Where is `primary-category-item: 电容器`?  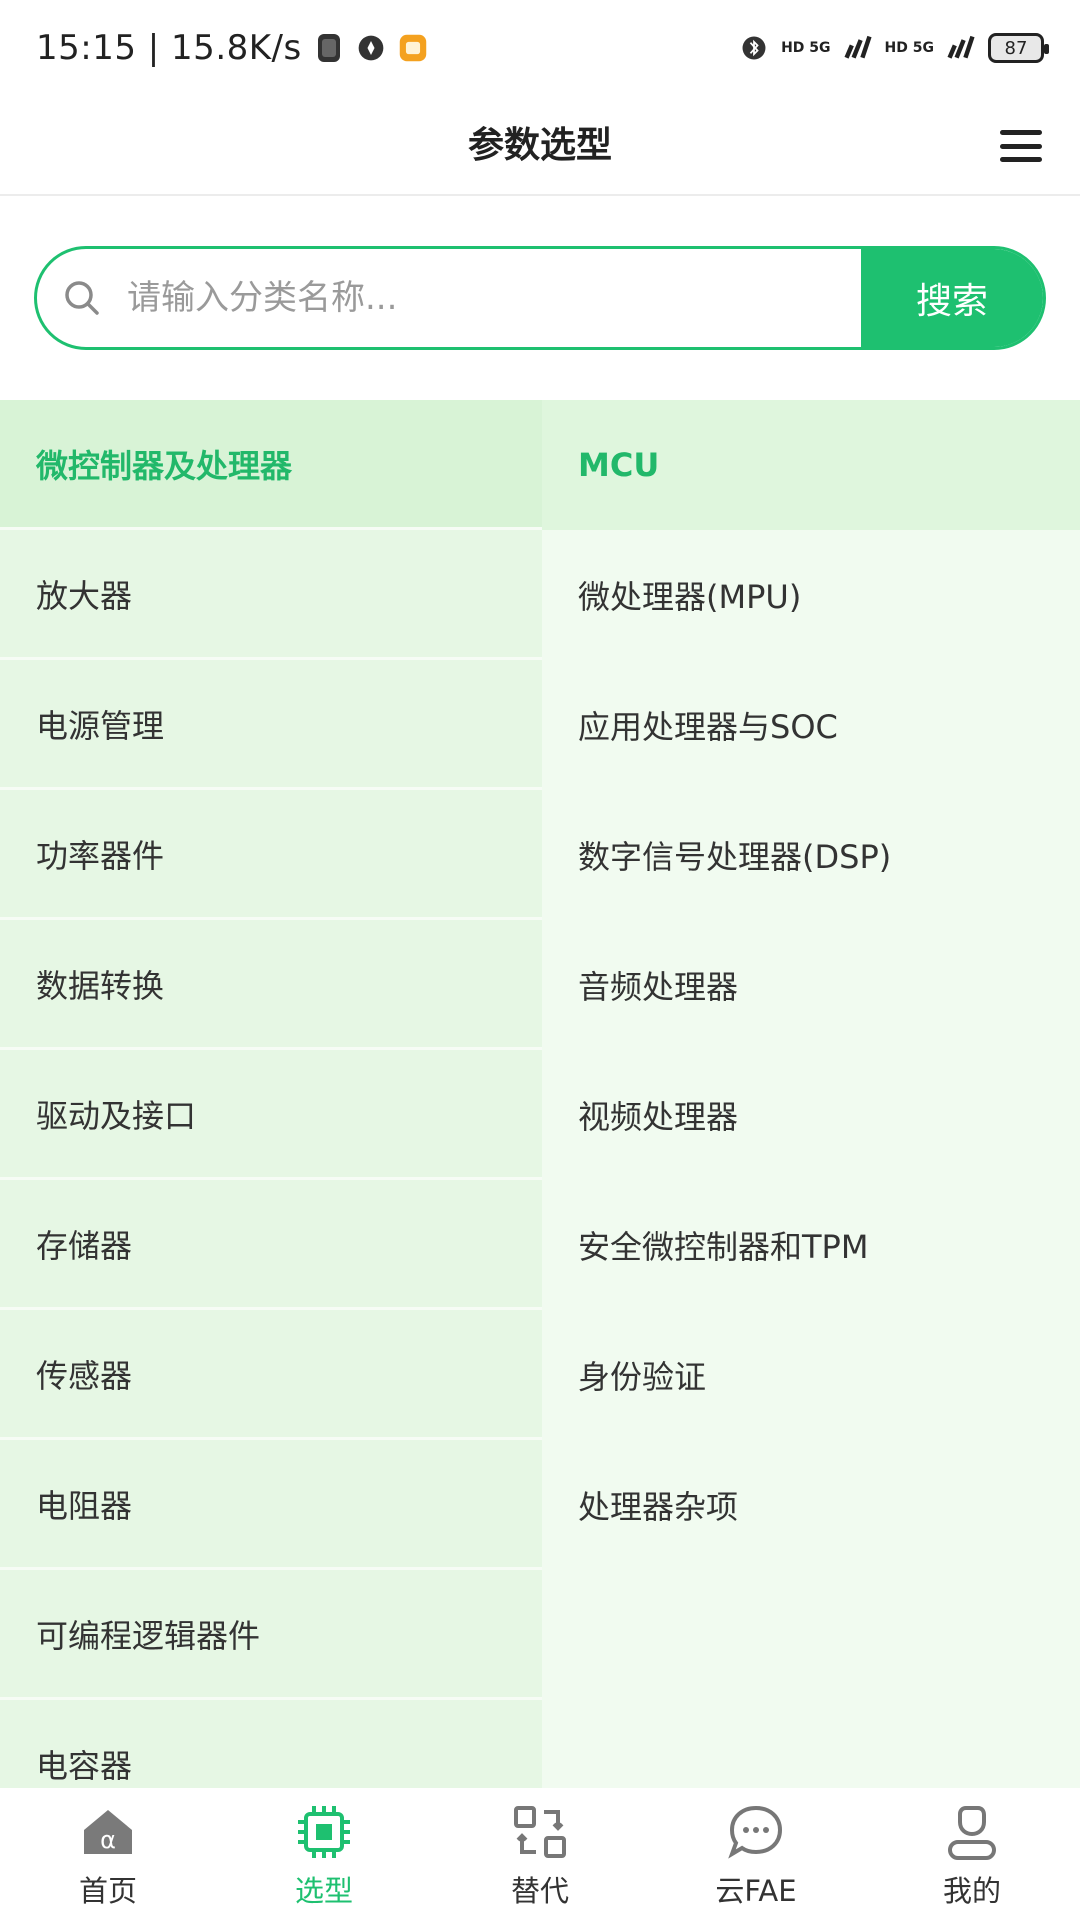 primary-category-item: 电容器 is located at coordinates (271, 1744).